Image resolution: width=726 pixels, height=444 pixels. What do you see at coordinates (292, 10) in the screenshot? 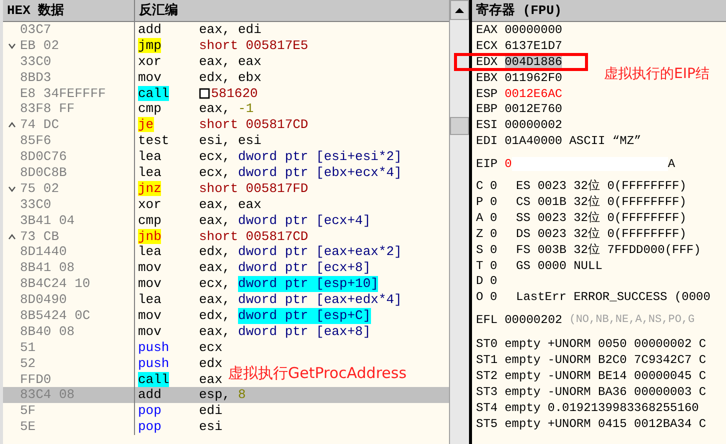
I see `column-header: 反汇编` at bounding box center [292, 10].